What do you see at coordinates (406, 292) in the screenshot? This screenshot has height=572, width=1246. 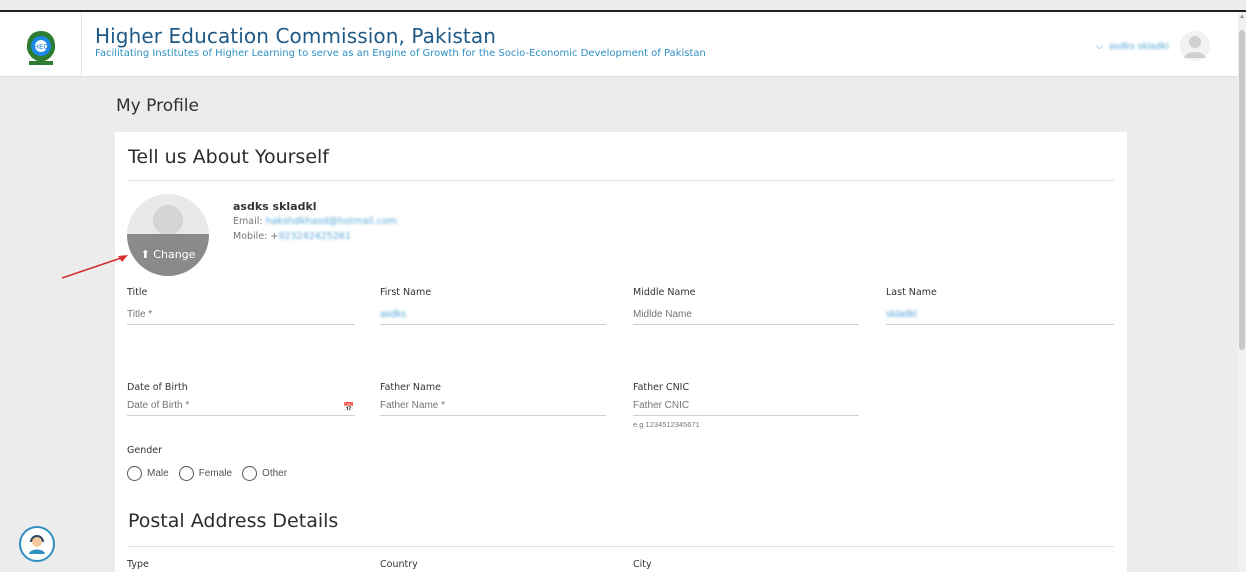 I see `first-name-label: First Name` at bounding box center [406, 292].